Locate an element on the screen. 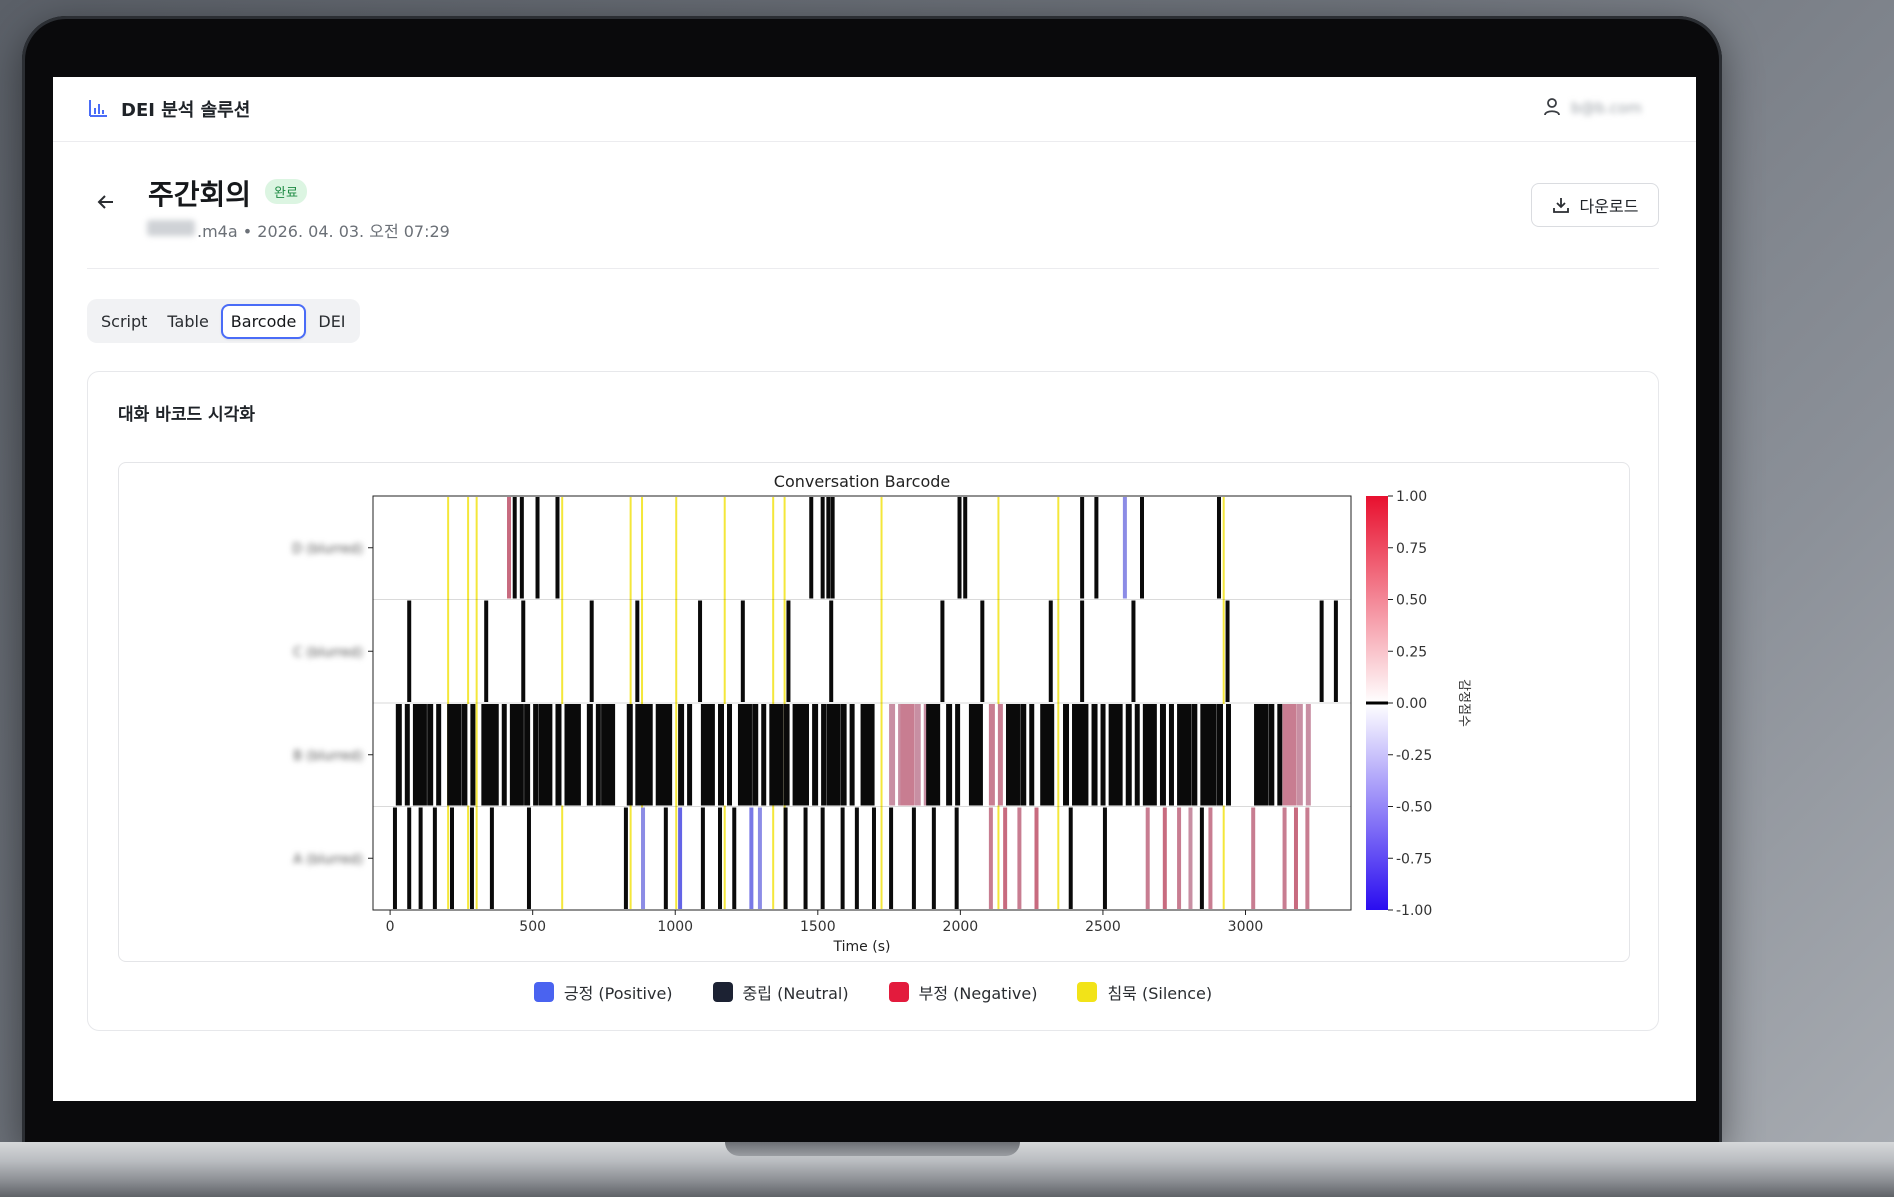 Image resolution: width=1894 pixels, height=1197 pixels. file-name-redacted is located at coordinates (171, 228).